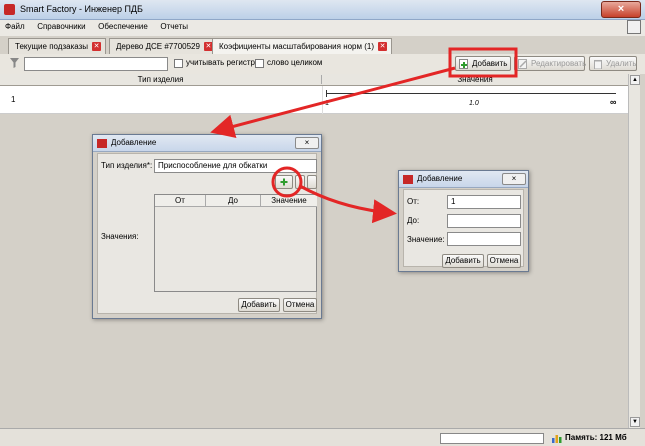 Image resolution: width=645 pixels, height=446 pixels. What do you see at coordinates (259, 63) in the screenshot?
I see `whole-word-checkbox` at bounding box center [259, 63].